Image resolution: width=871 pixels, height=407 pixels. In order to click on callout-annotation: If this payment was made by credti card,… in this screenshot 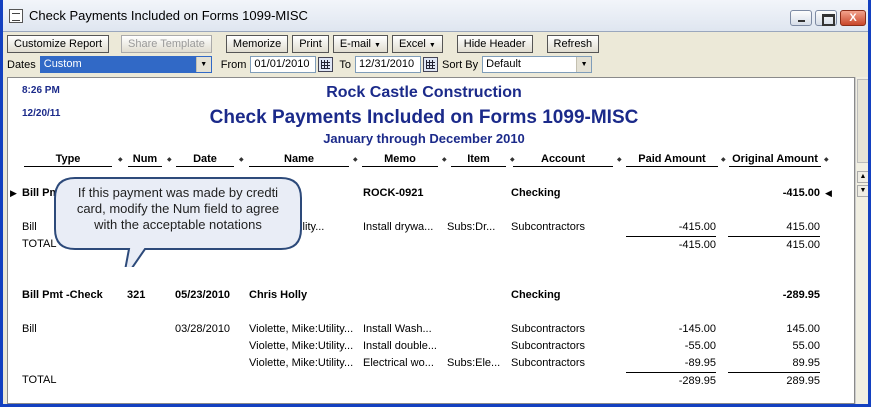, I will do `click(178, 222)`.